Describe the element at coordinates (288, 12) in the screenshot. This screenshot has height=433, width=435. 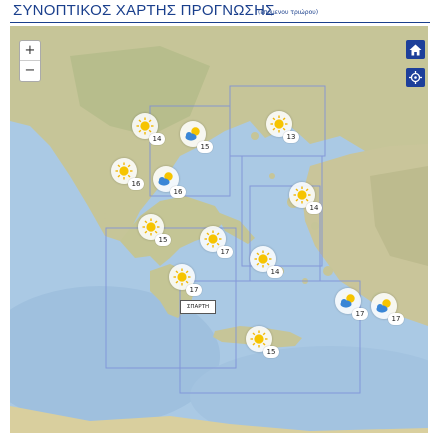
I see `page-subtitle: (επόμενου τριώρου)` at that location.